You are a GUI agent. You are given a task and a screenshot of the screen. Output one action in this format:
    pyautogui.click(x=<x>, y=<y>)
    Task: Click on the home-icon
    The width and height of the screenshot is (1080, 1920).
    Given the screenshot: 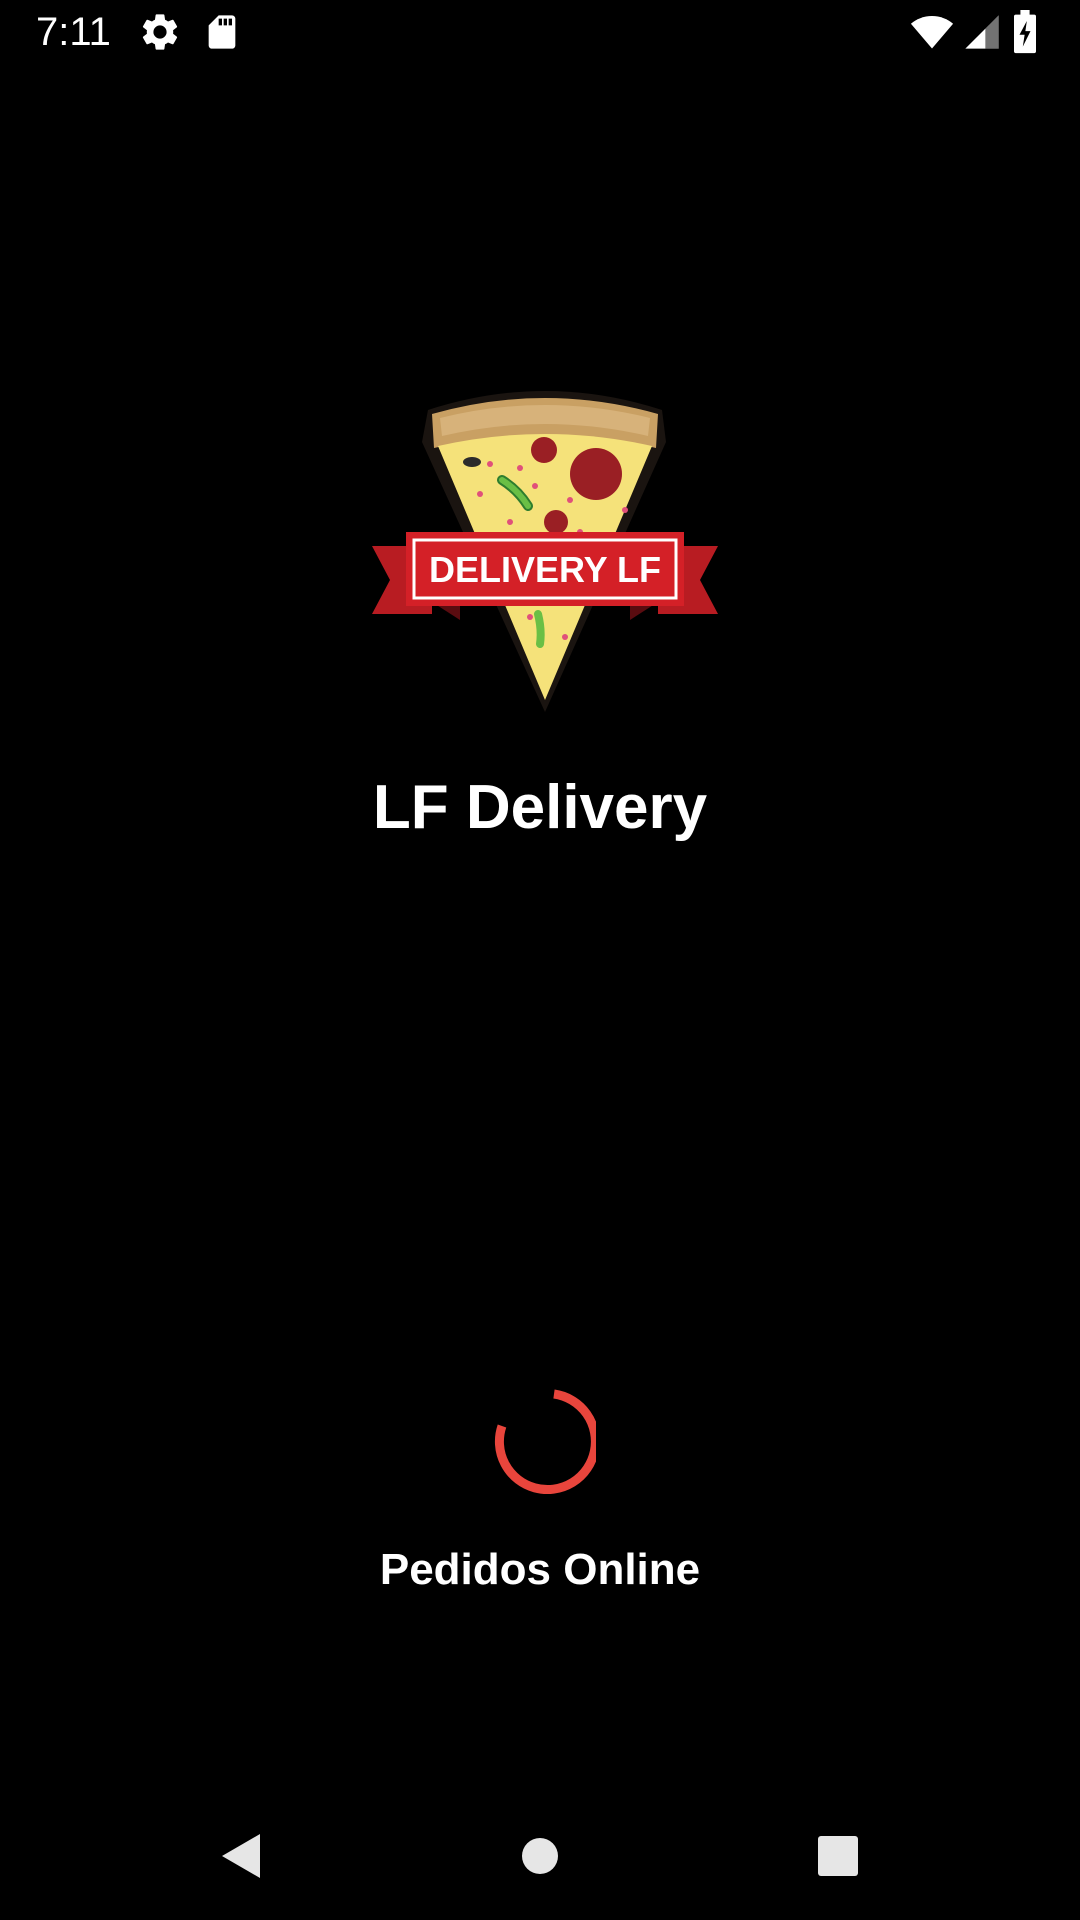 What is the action you would take?
    pyautogui.click(x=540, y=1856)
    